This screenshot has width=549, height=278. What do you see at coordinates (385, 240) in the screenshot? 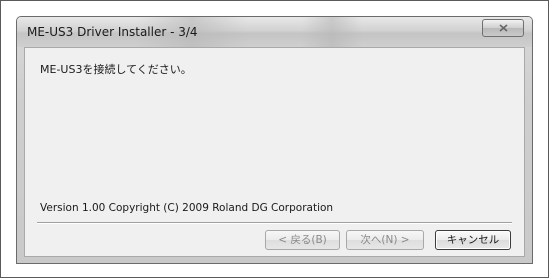
I see `next-button: 次へ(N) >` at bounding box center [385, 240].